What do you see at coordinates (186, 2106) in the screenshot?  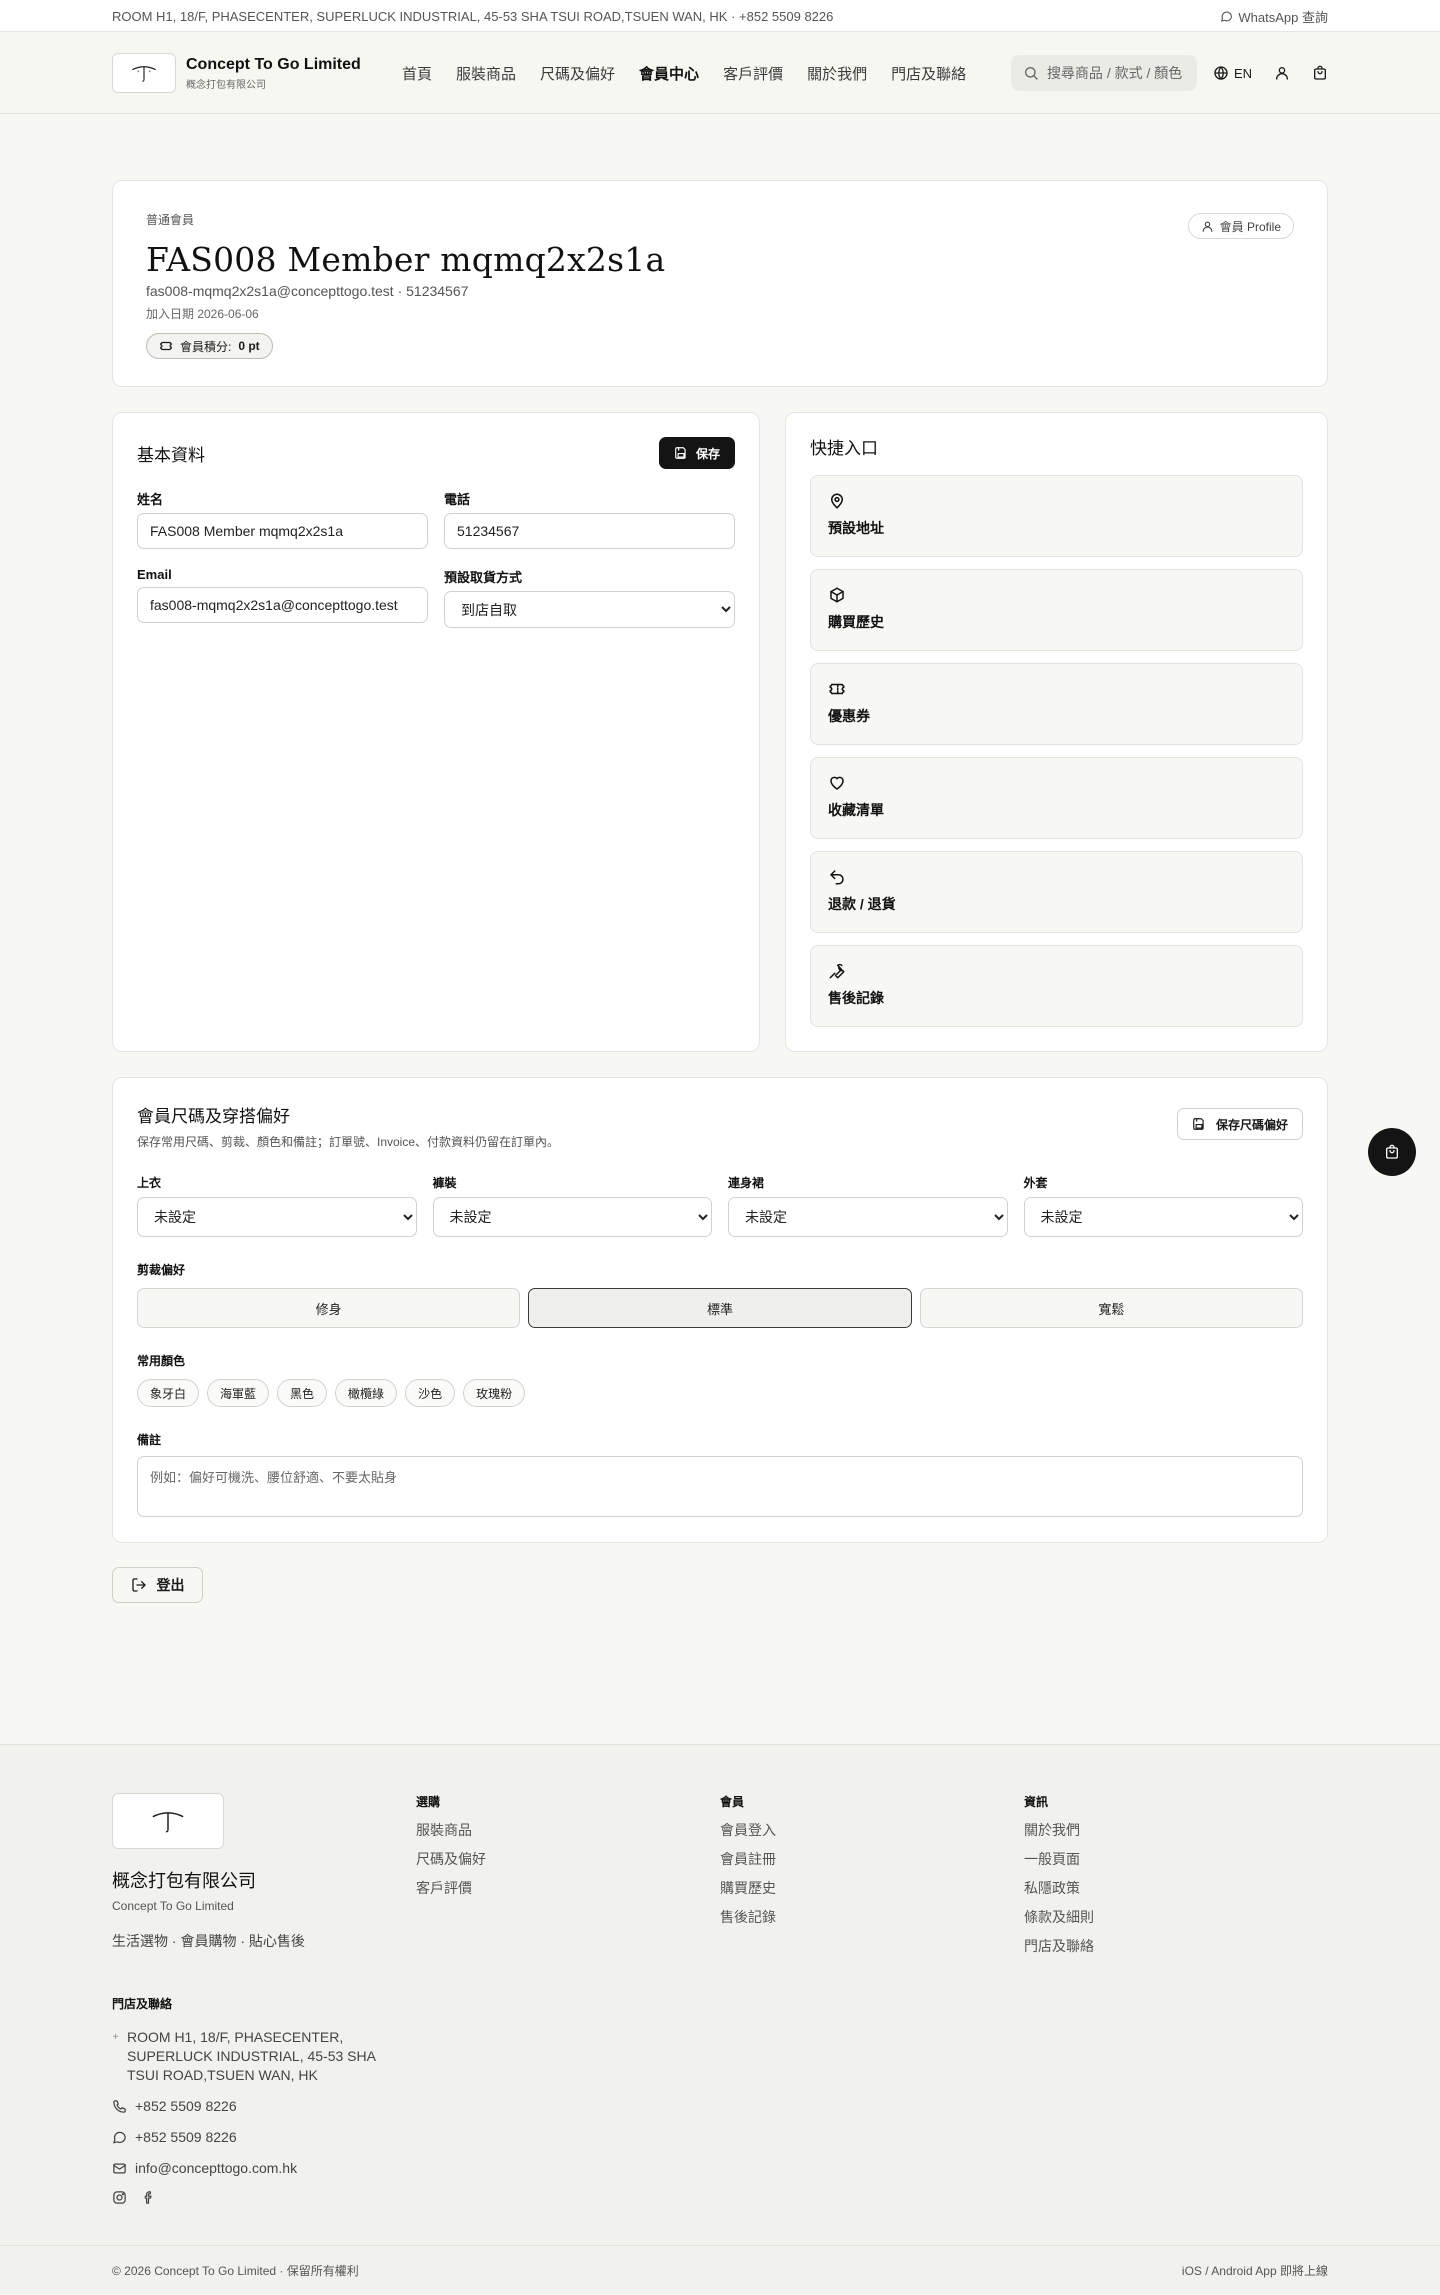 I see `phone-text: +852 5509 8226` at bounding box center [186, 2106].